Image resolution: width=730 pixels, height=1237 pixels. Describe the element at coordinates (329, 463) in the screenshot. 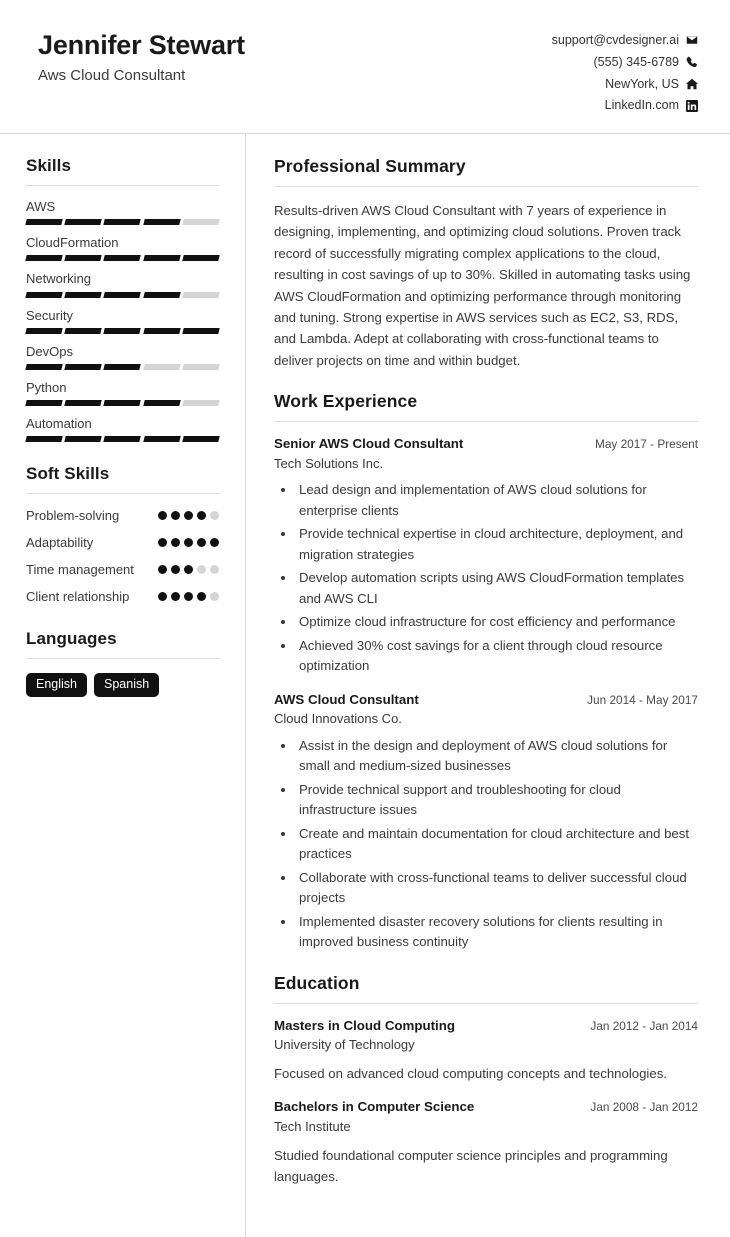

I see `work-entry-company: Tech Solutions Inc.` at that location.